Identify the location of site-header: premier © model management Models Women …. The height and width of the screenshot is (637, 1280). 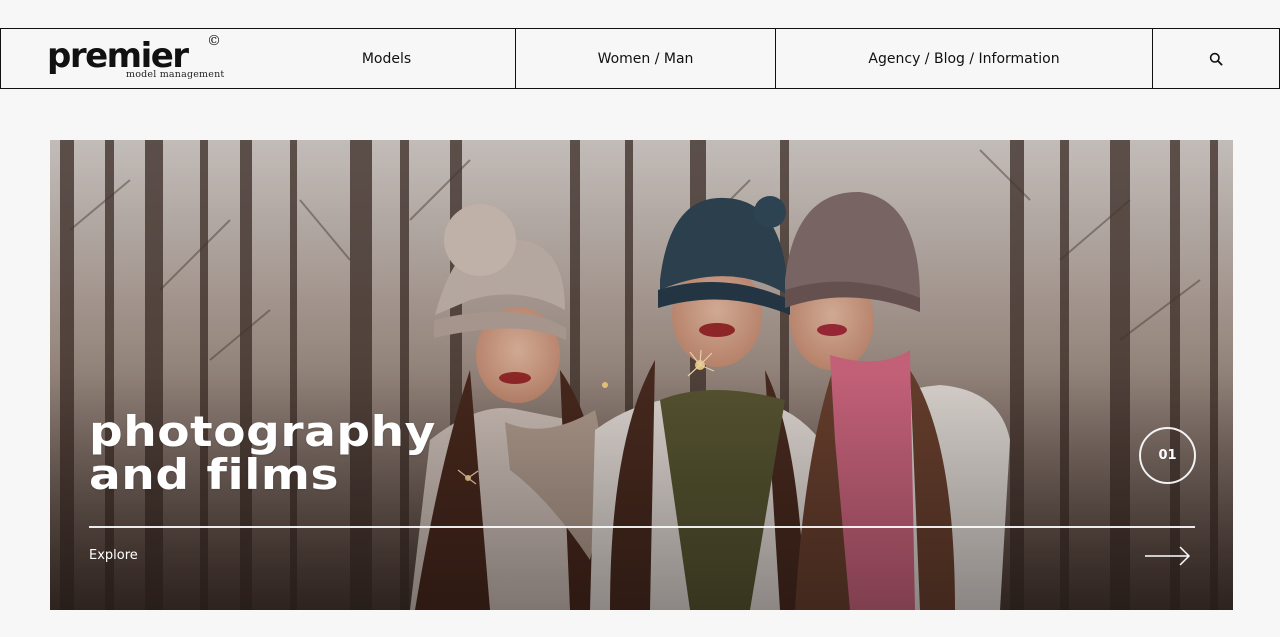
(640, 58).